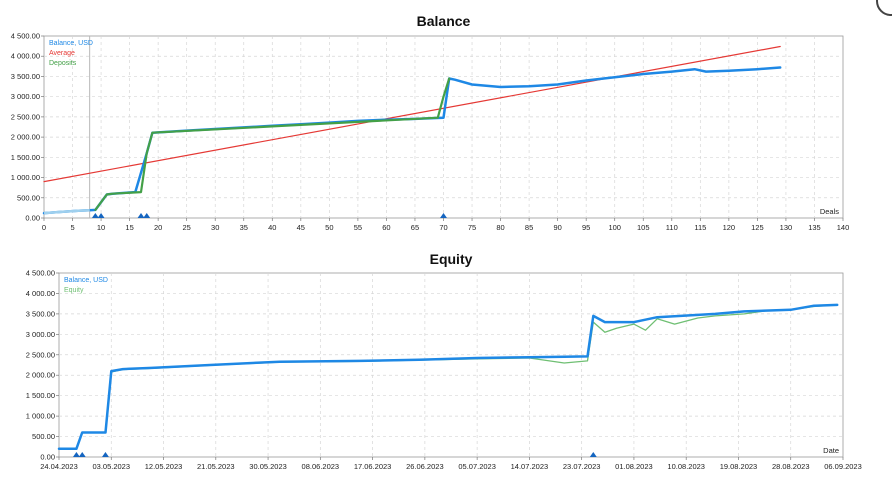 This screenshot has width=892, height=486. I want to click on x-tick-label: 30.05.2023, so click(268, 466).